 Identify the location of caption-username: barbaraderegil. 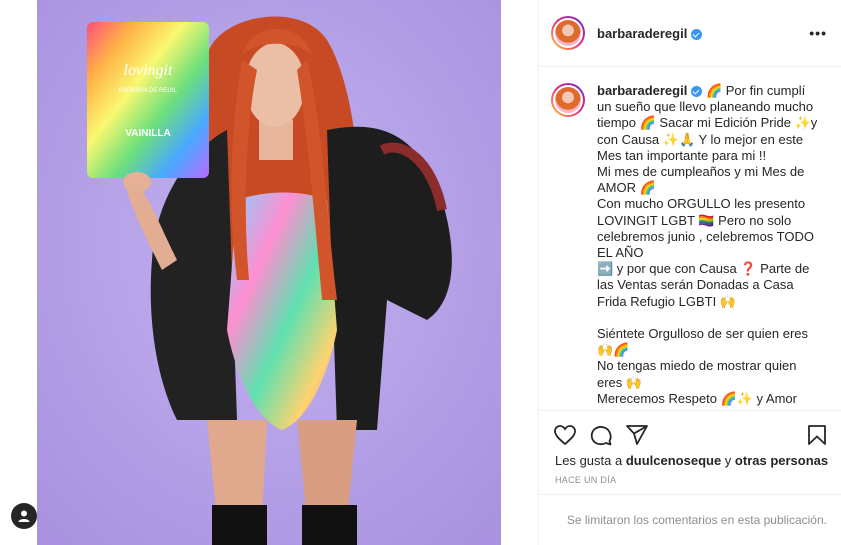
(642, 90).